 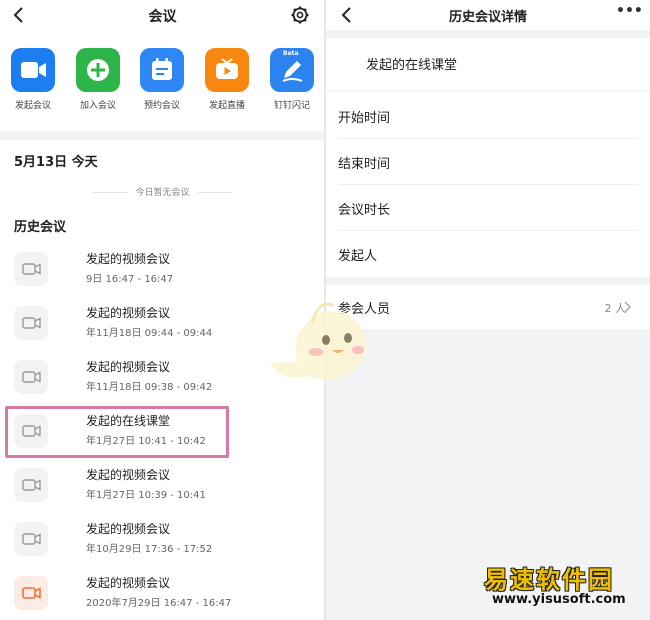 I want to click on meeting-name: 发起的在线课堂, so click(x=412, y=65).